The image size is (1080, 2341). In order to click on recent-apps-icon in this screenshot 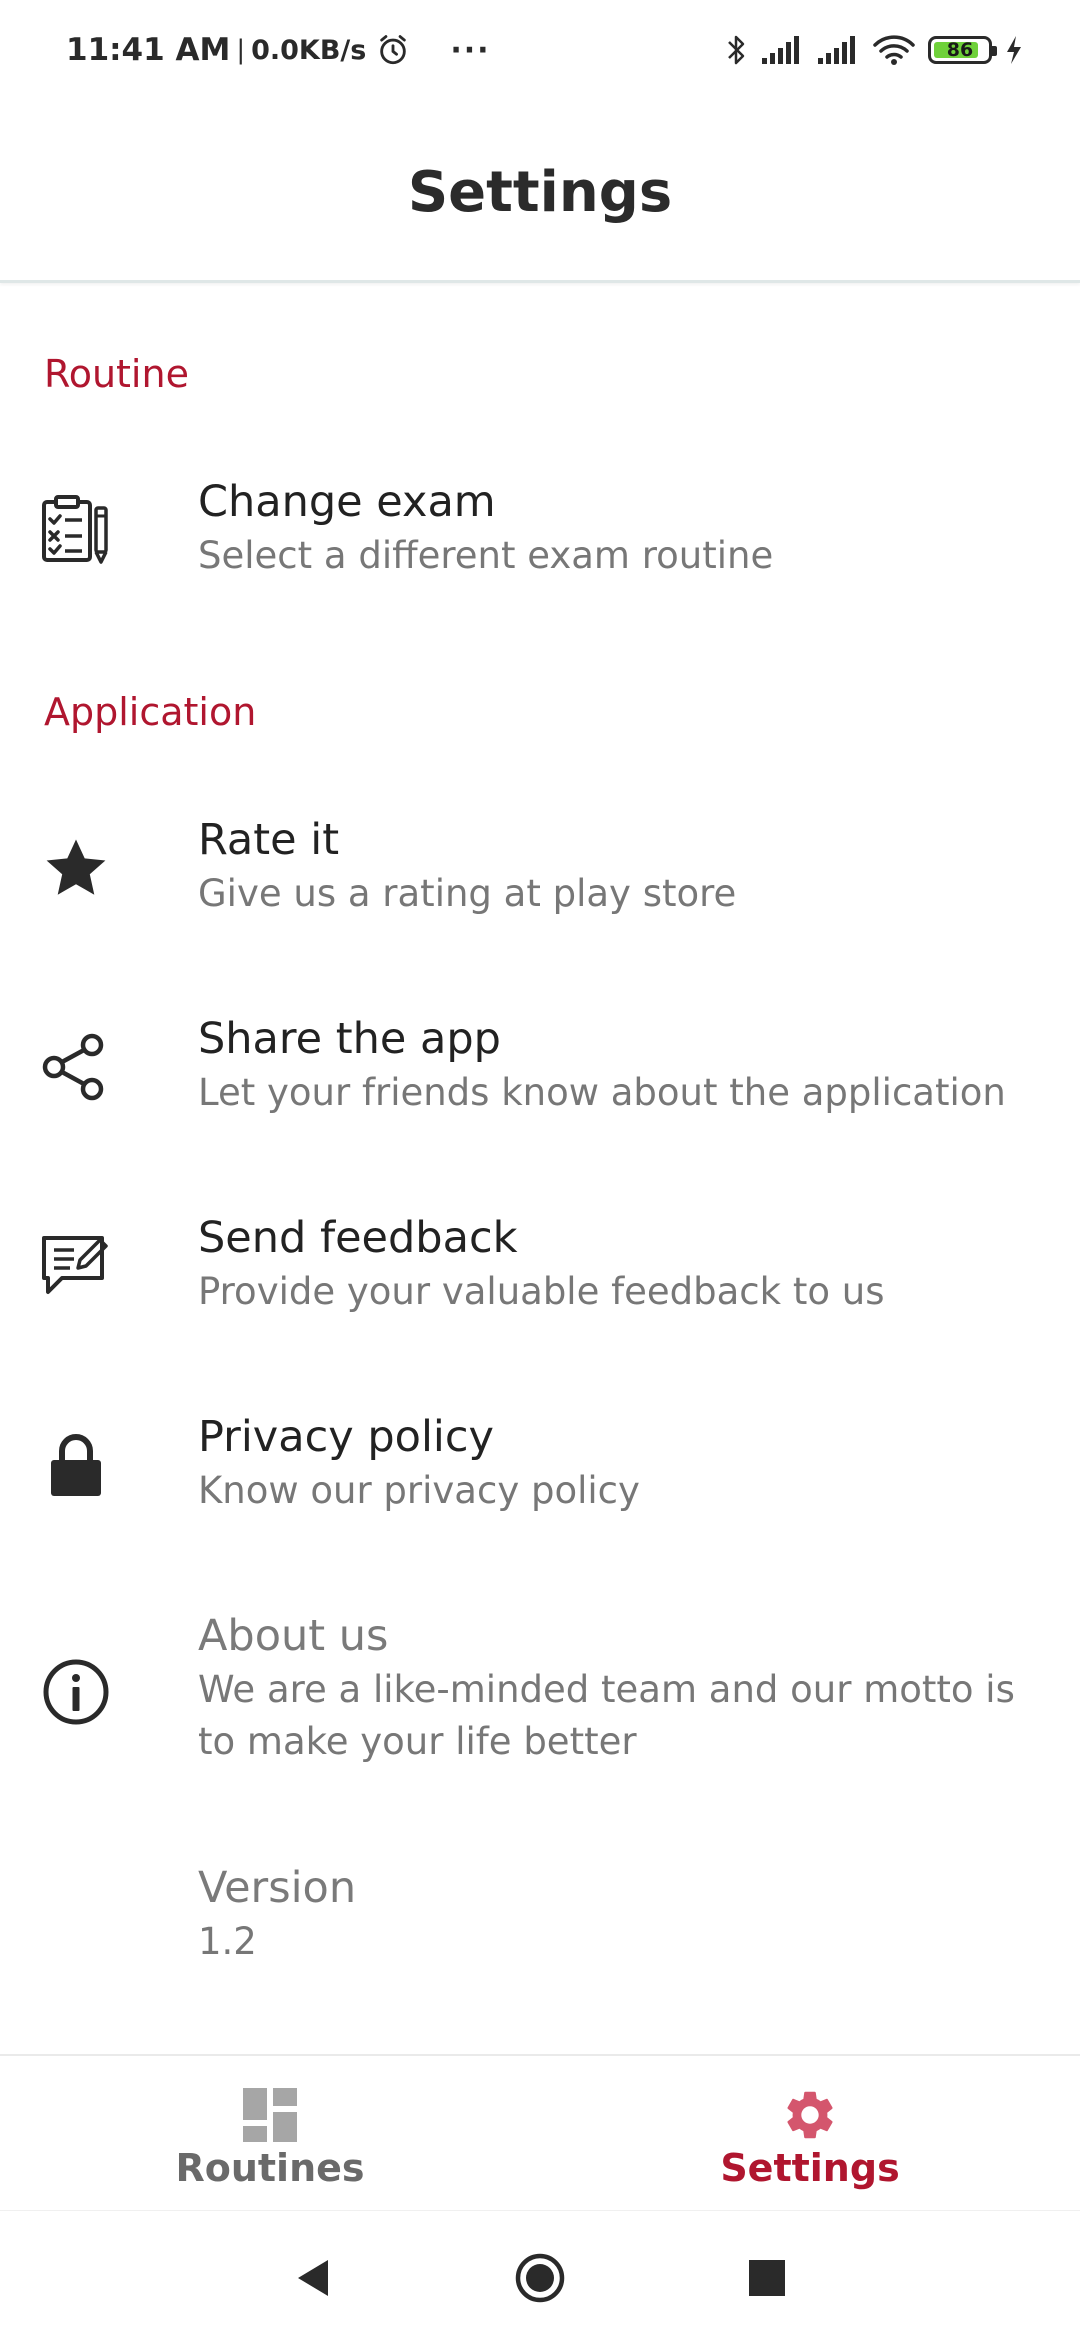, I will do `click(767, 2278)`.